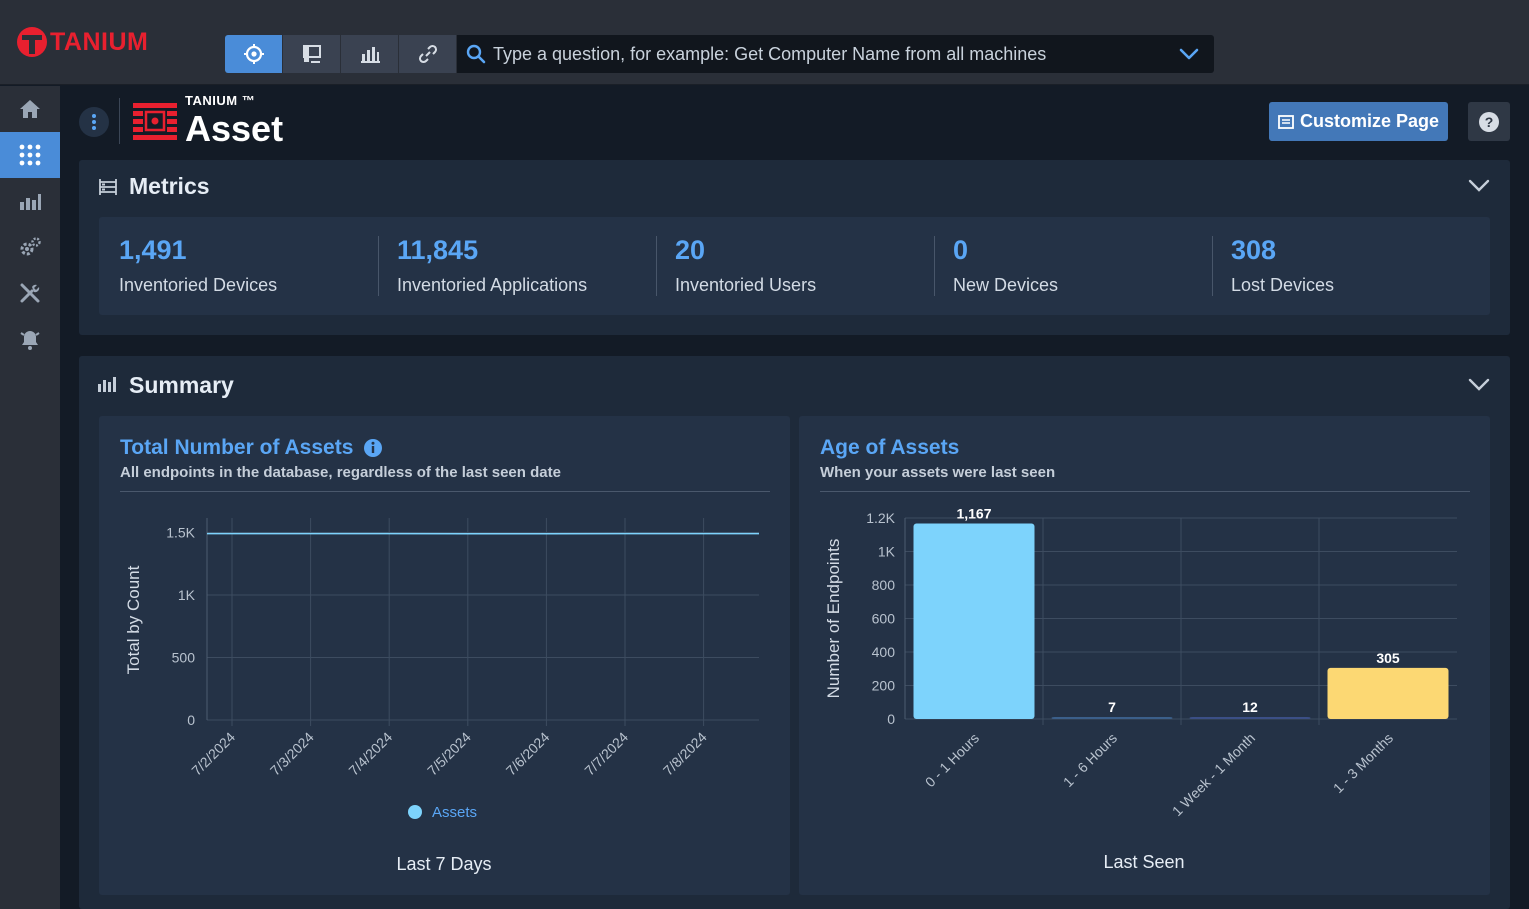 The width and height of the screenshot is (1529, 909). I want to click on x-tick-label: 7/5/2024, so click(449, 754).